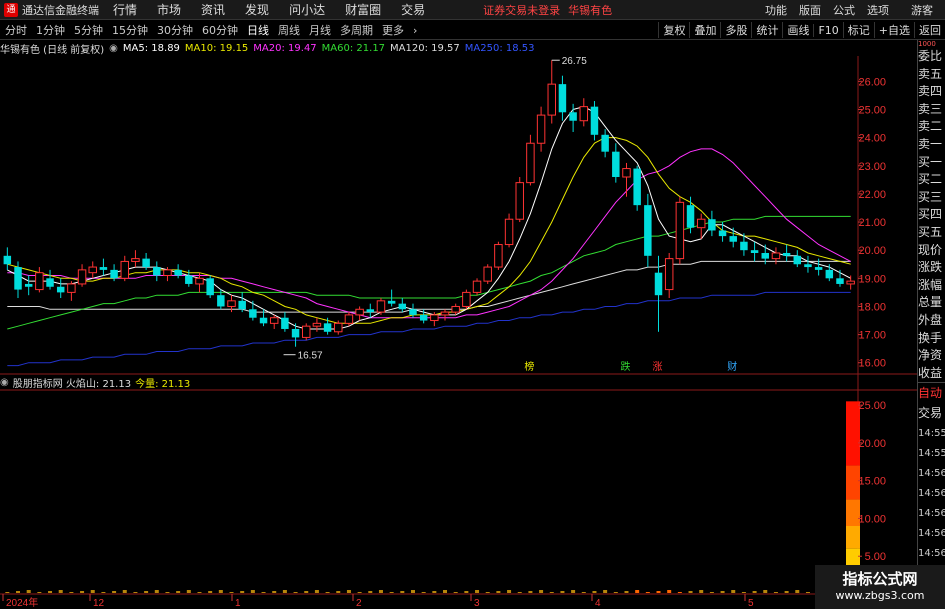 The image size is (945, 609). Describe the element at coordinates (220, 30) in the screenshot. I see `period-tab-60min: 60分钟` at that location.